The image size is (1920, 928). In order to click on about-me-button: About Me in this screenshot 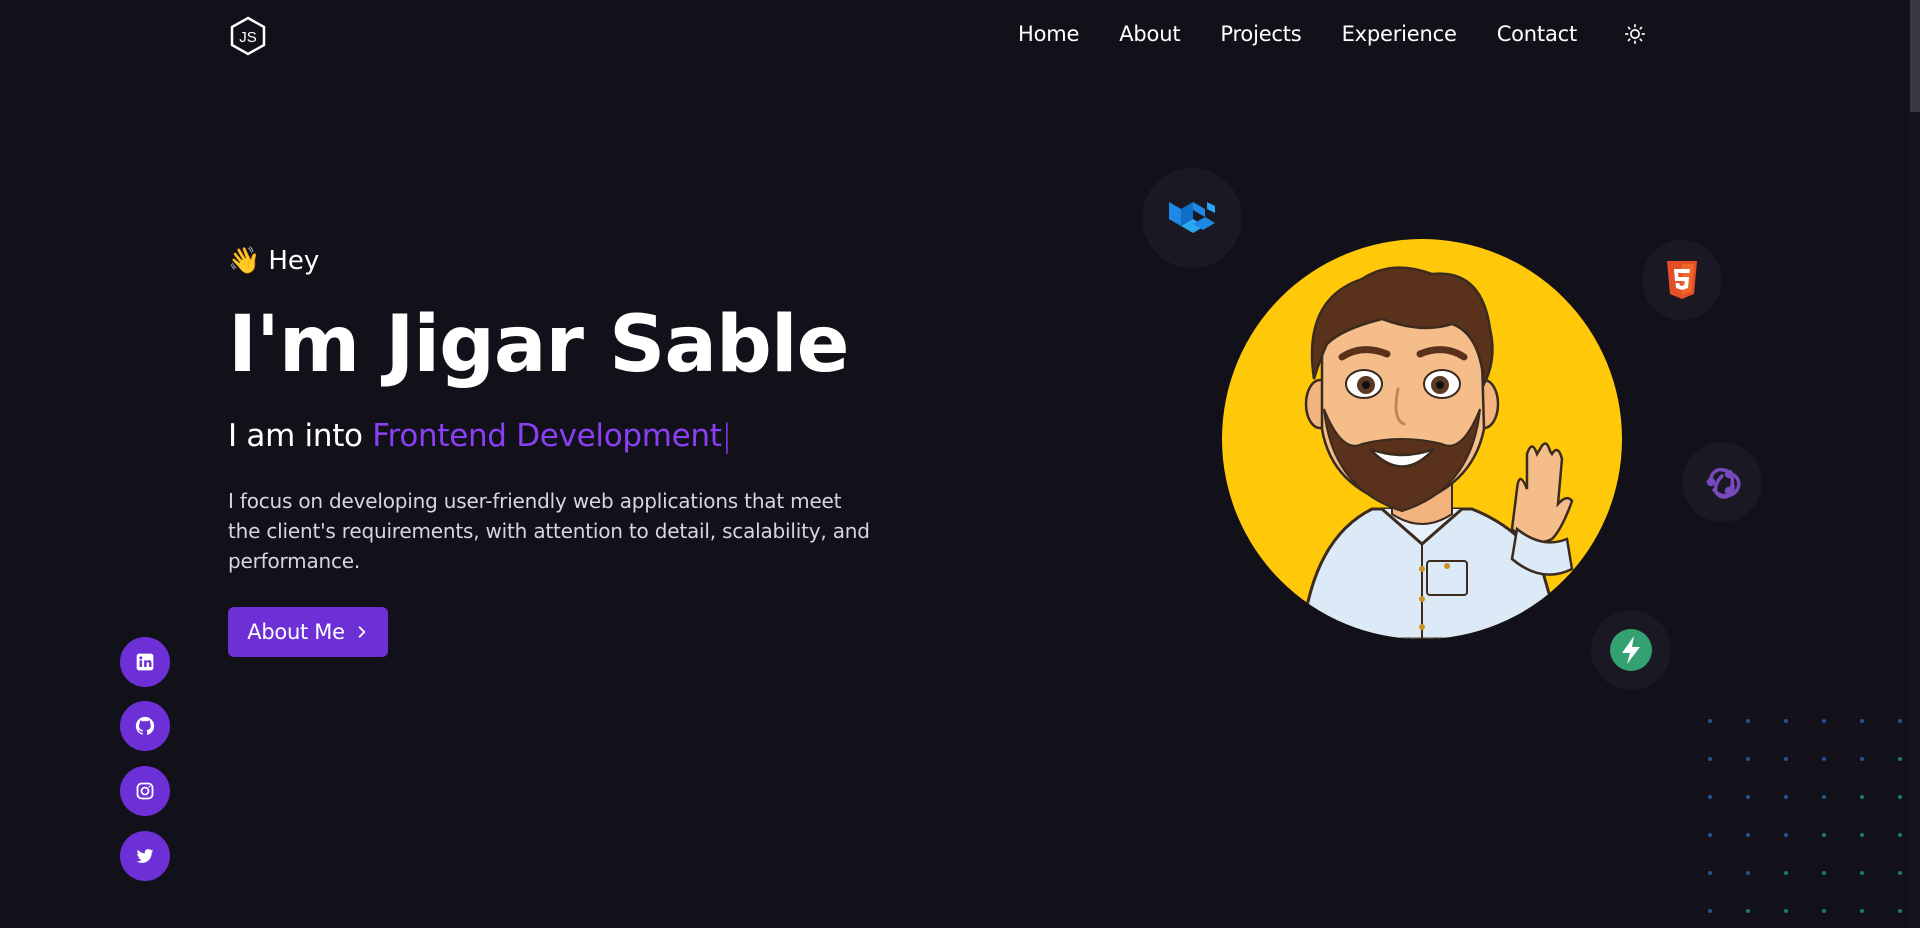, I will do `click(308, 632)`.